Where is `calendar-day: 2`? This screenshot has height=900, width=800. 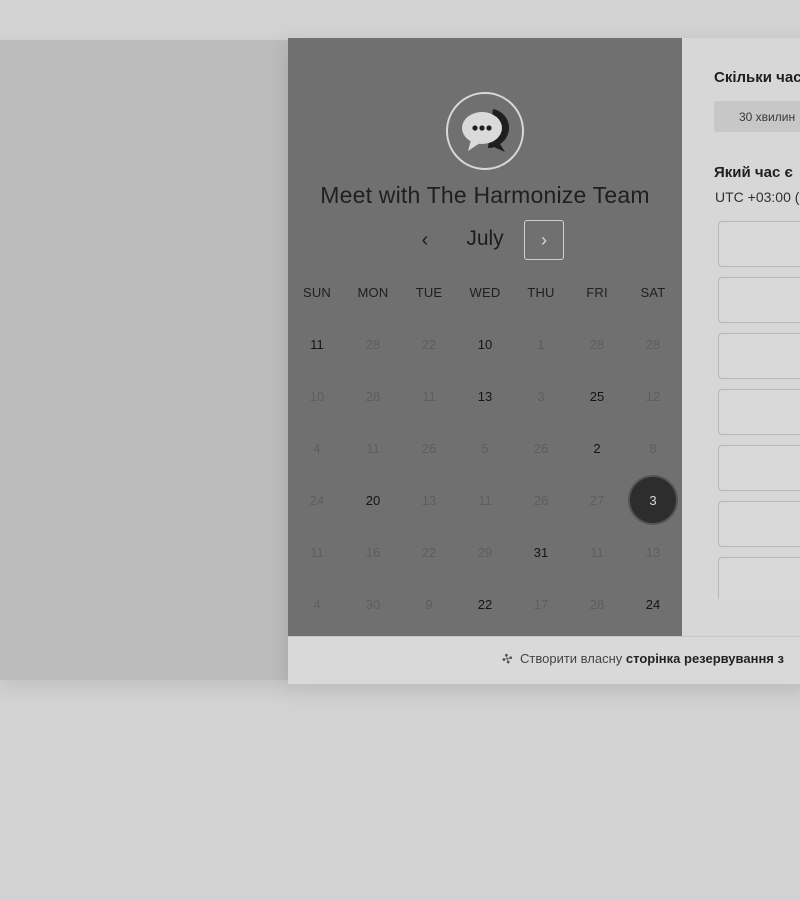
calendar-day: 2 is located at coordinates (597, 448).